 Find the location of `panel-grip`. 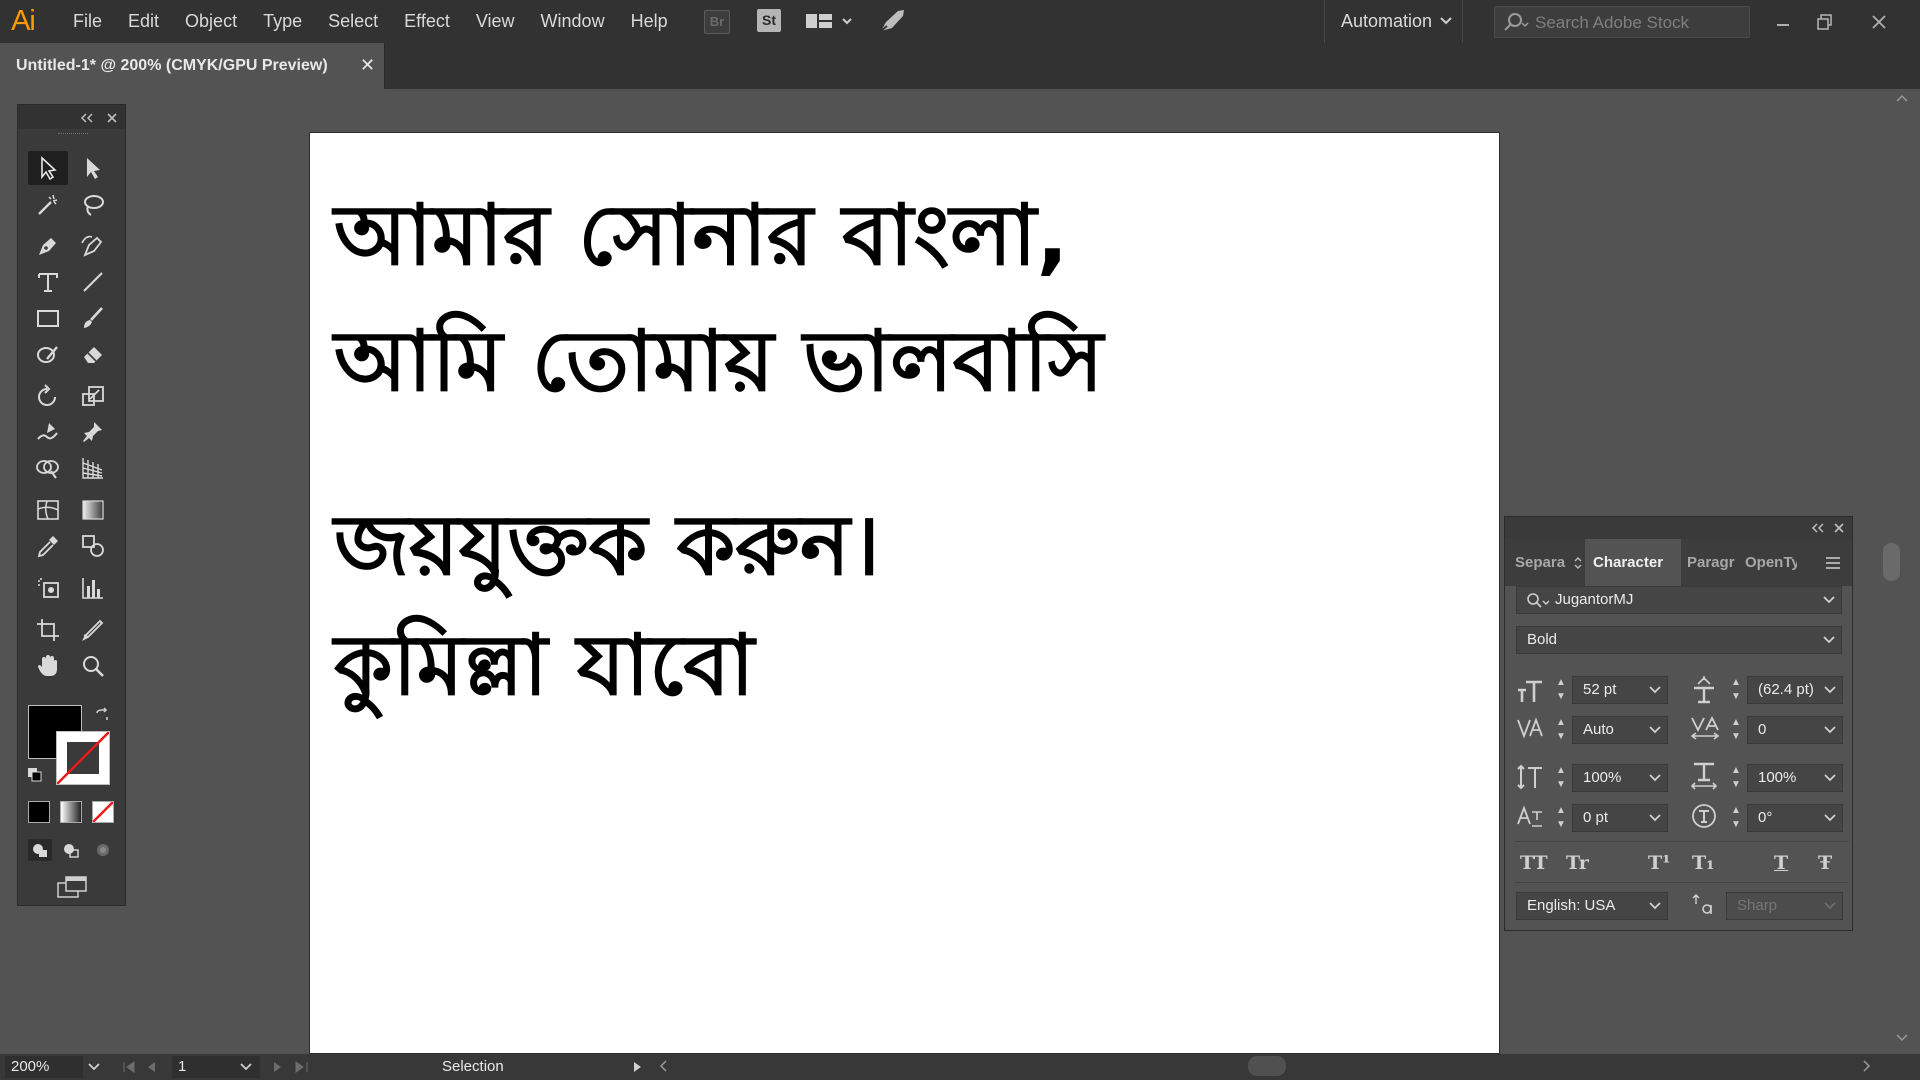

panel-grip is located at coordinates (73, 135).